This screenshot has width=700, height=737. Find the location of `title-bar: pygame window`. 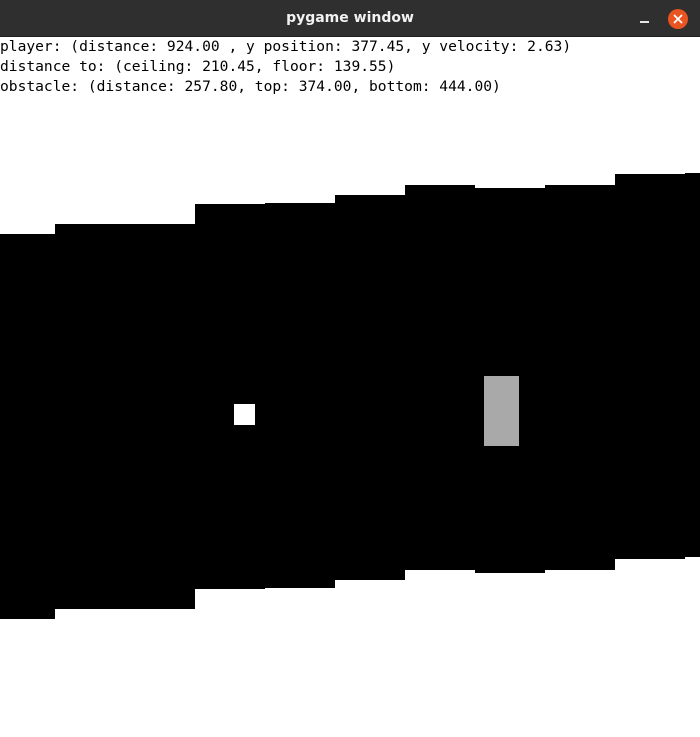

title-bar: pygame window is located at coordinates (350, 18).